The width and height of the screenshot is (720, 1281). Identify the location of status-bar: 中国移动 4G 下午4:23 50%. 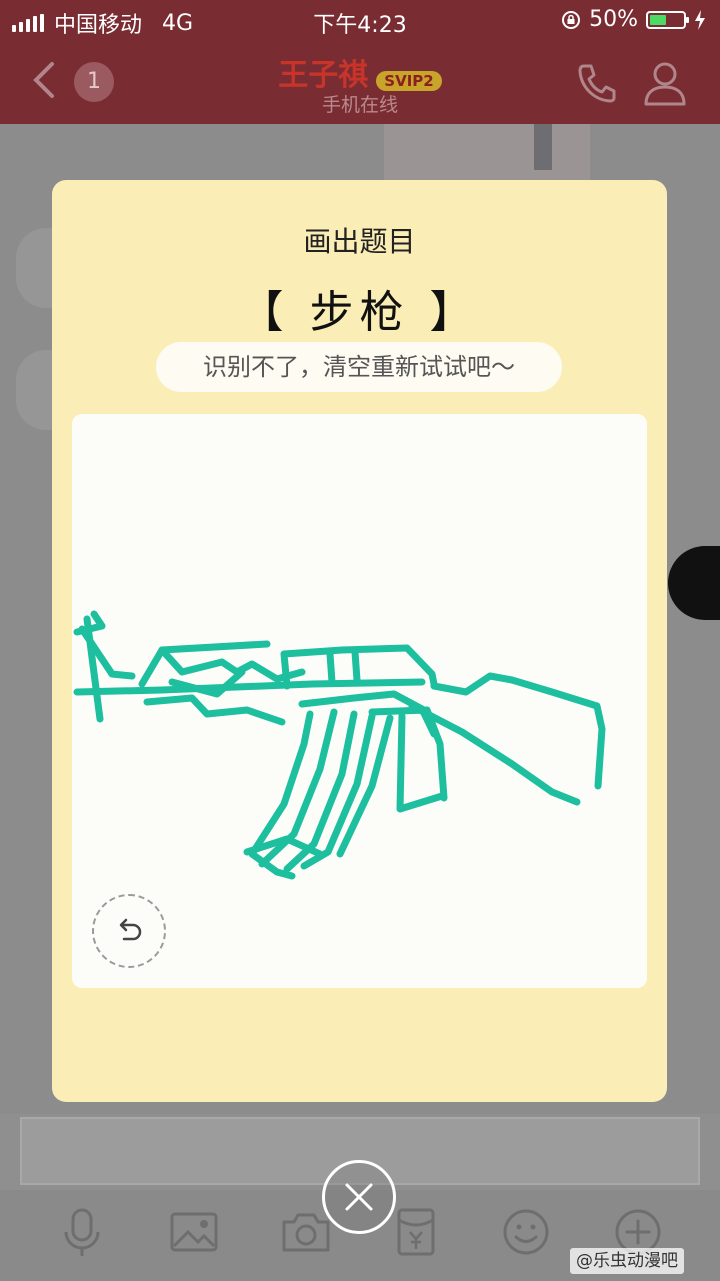
(360, 20).